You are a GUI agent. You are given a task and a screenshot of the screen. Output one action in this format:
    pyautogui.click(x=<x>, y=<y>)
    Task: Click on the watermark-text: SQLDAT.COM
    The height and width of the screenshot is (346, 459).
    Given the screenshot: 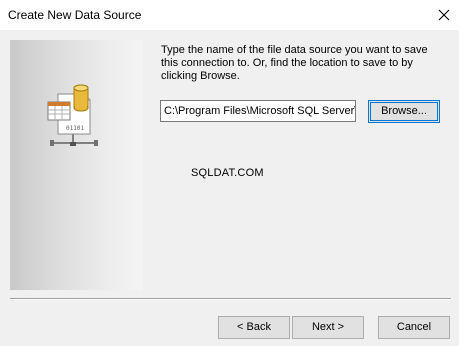 What is the action you would take?
    pyautogui.click(x=227, y=173)
    